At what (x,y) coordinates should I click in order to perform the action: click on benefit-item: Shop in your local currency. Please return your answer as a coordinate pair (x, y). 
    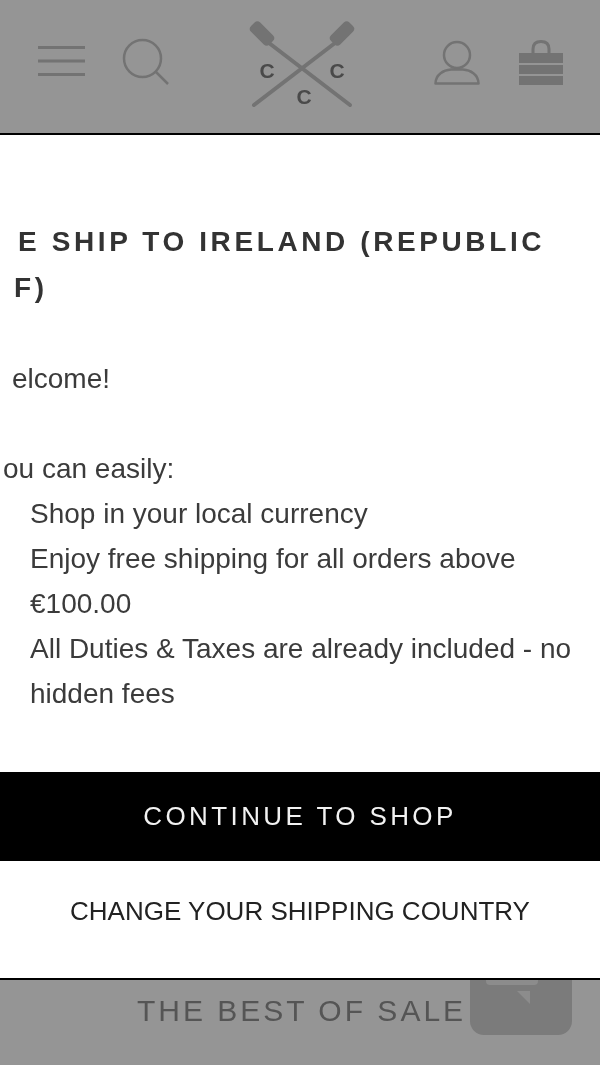
    Looking at the image, I should click on (199, 514).